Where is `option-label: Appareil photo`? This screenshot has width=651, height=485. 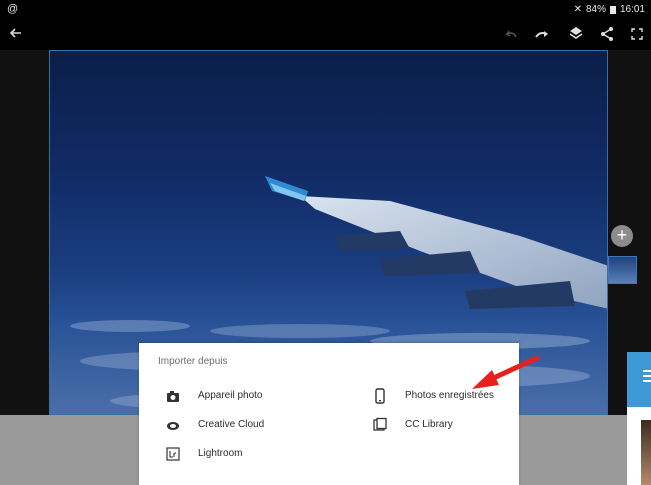
option-label: Appareil photo is located at coordinates (230, 395).